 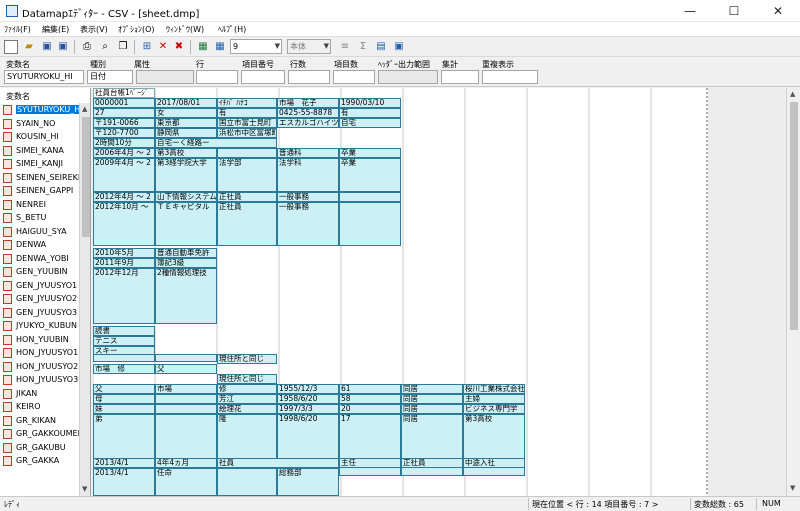 What do you see at coordinates (308, 409) in the screenshot?
I see `family-cell: 1997/3/3` at bounding box center [308, 409].